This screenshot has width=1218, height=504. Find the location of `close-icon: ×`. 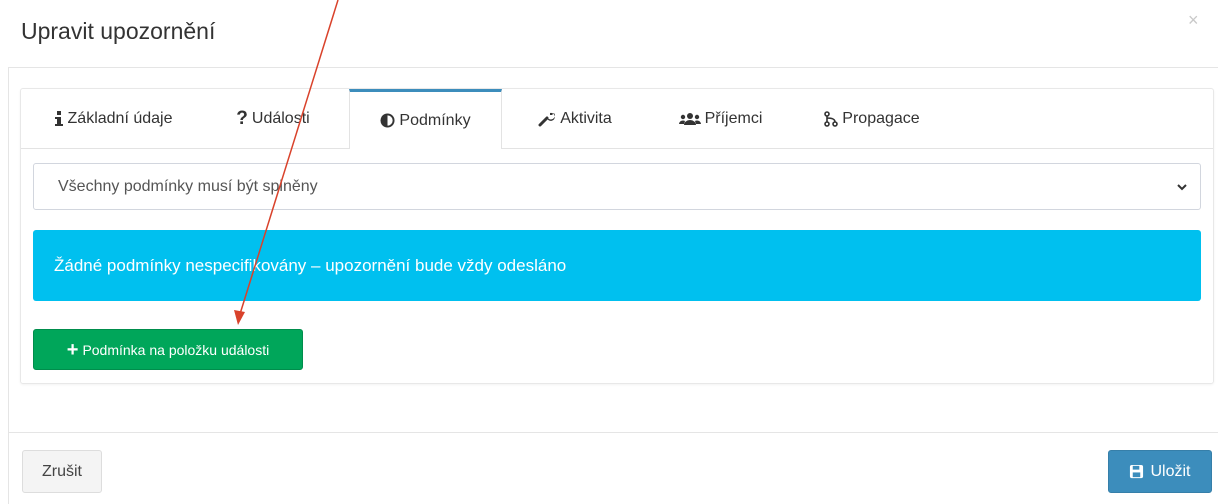

close-icon: × is located at coordinates (1193, 20).